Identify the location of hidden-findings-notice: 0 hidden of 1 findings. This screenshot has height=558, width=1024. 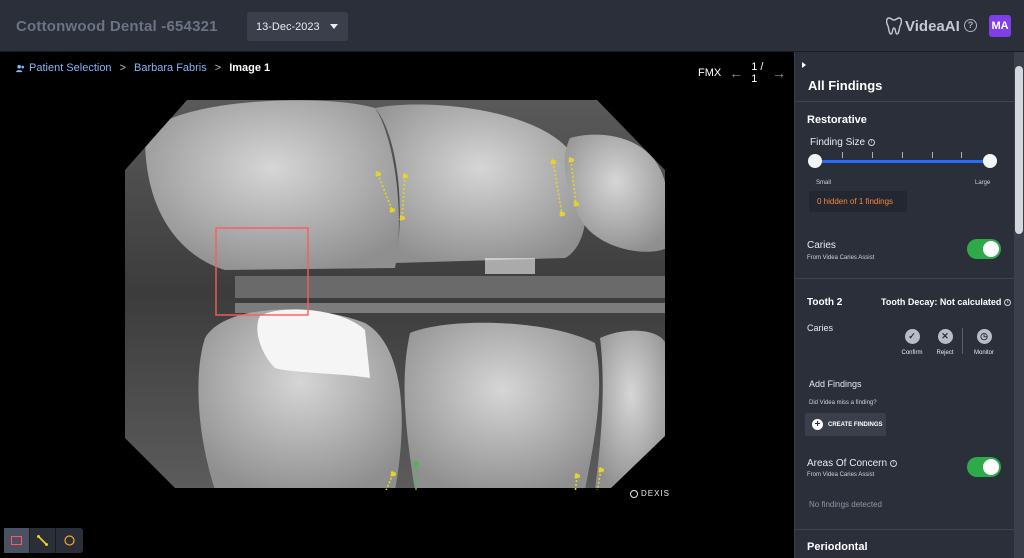
(858, 201).